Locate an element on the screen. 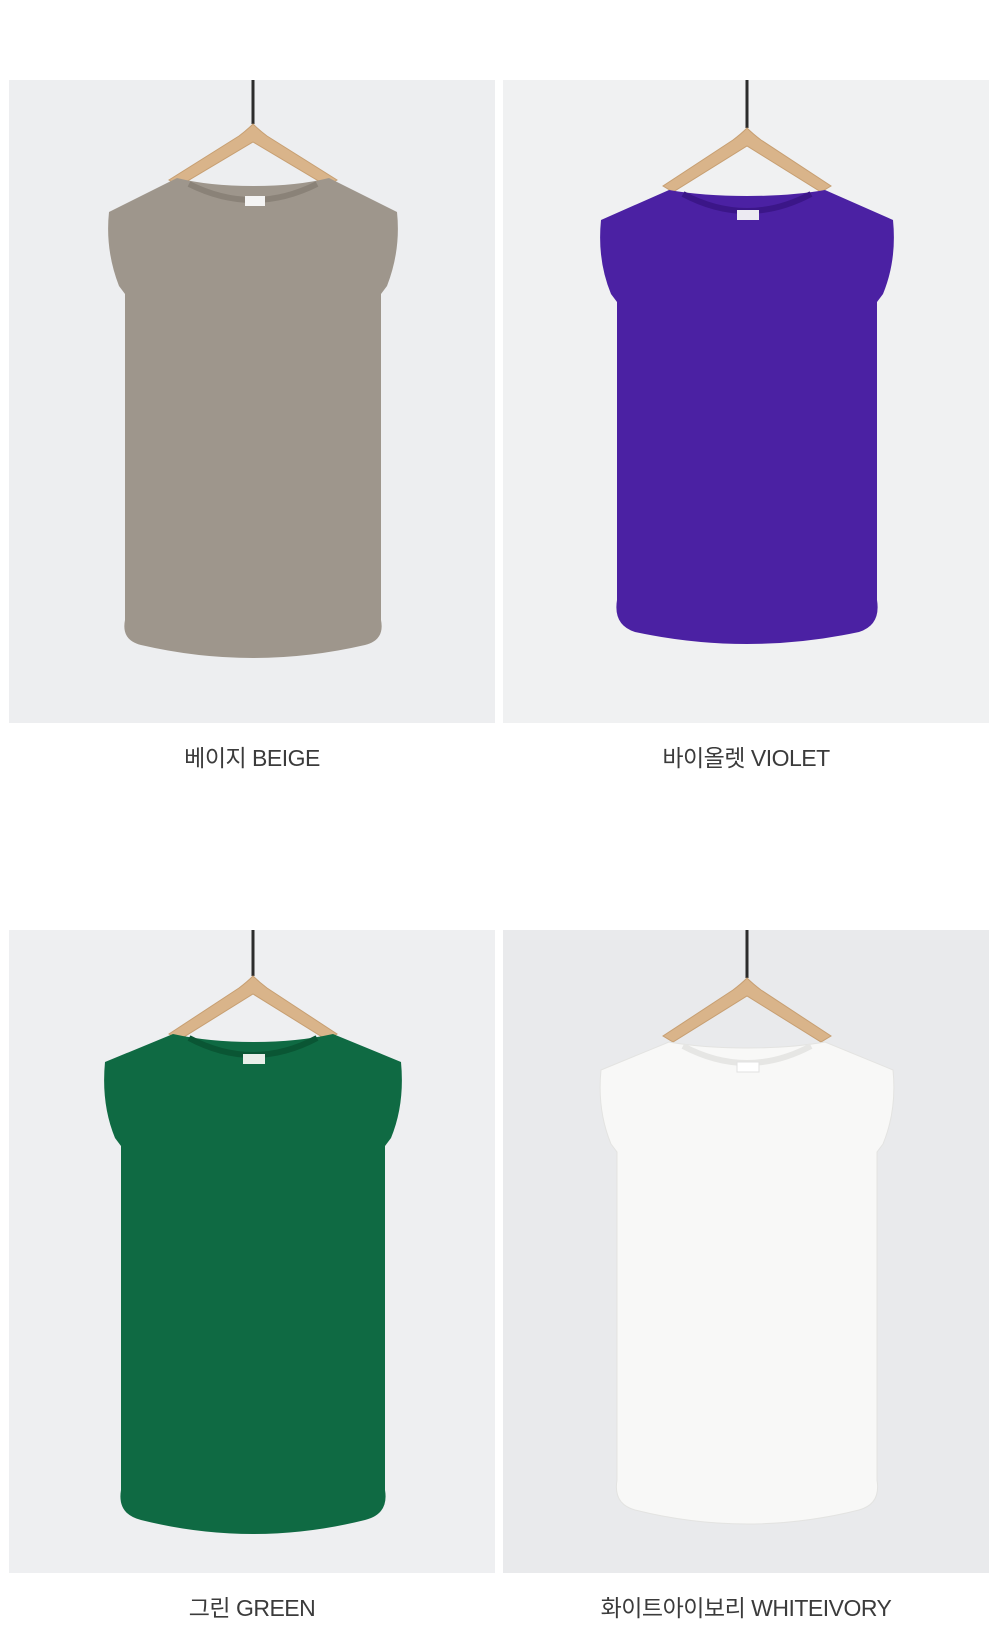 The width and height of the screenshot is (1000, 1634). product-label-white-ivory: 화이트아이보리 WHITEIVORY is located at coordinates (746, 1608).